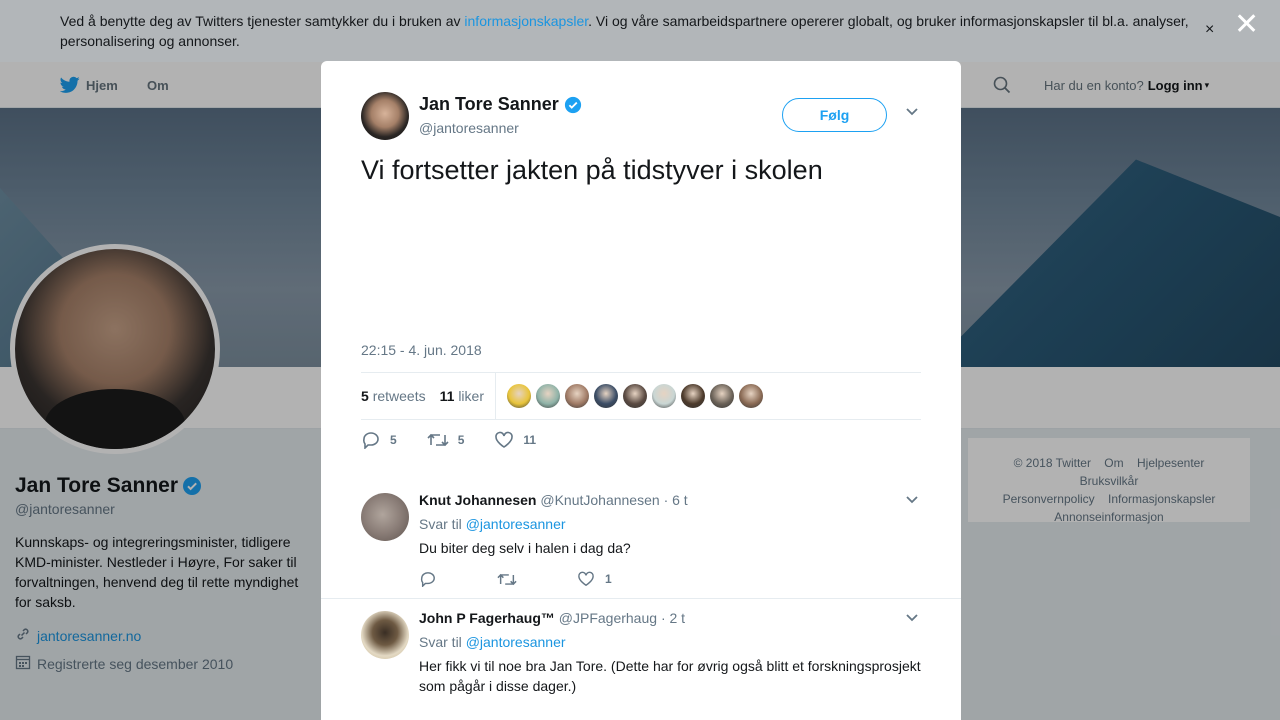 The height and width of the screenshot is (720, 1280). What do you see at coordinates (471, 396) in the screenshot?
I see `likes-label: liker` at bounding box center [471, 396].